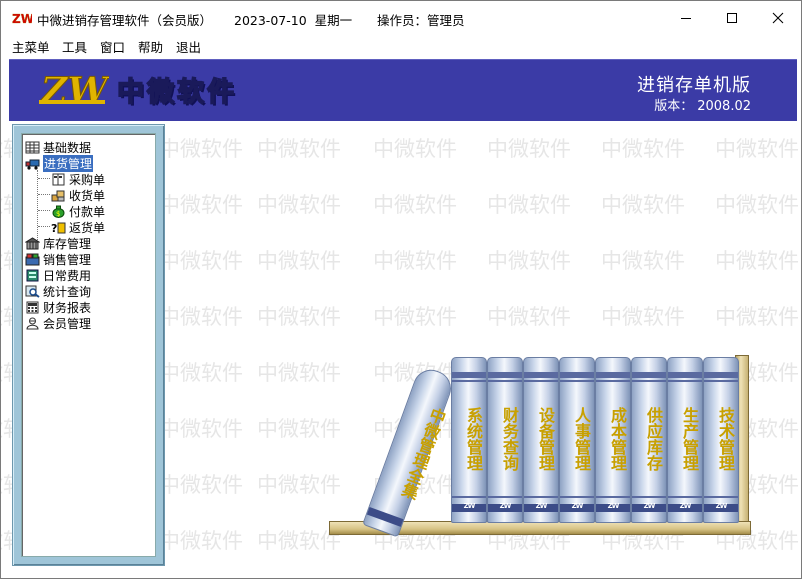 The width and height of the screenshot is (802, 579). What do you see at coordinates (58, 228) in the screenshot?
I see `return-icon: ?` at bounding box center [58, 228].